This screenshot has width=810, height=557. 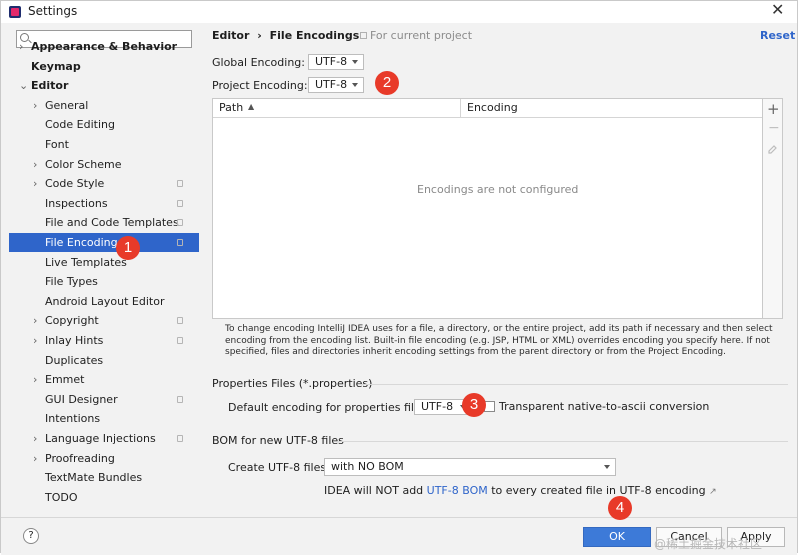 I want to click on sidebar-item: TODO, so click(x=104, y=497).